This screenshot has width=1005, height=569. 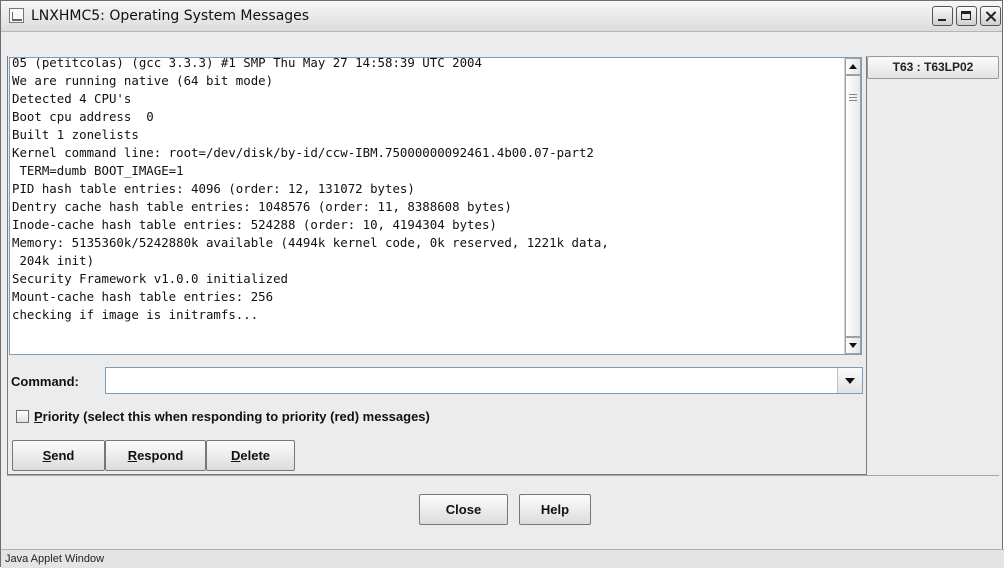 What do you see at coordinates (501, 16) in the screenshot?
I see `title-bar: LNXHMC5: Operating System Messages` at bounding box center [501, 16].